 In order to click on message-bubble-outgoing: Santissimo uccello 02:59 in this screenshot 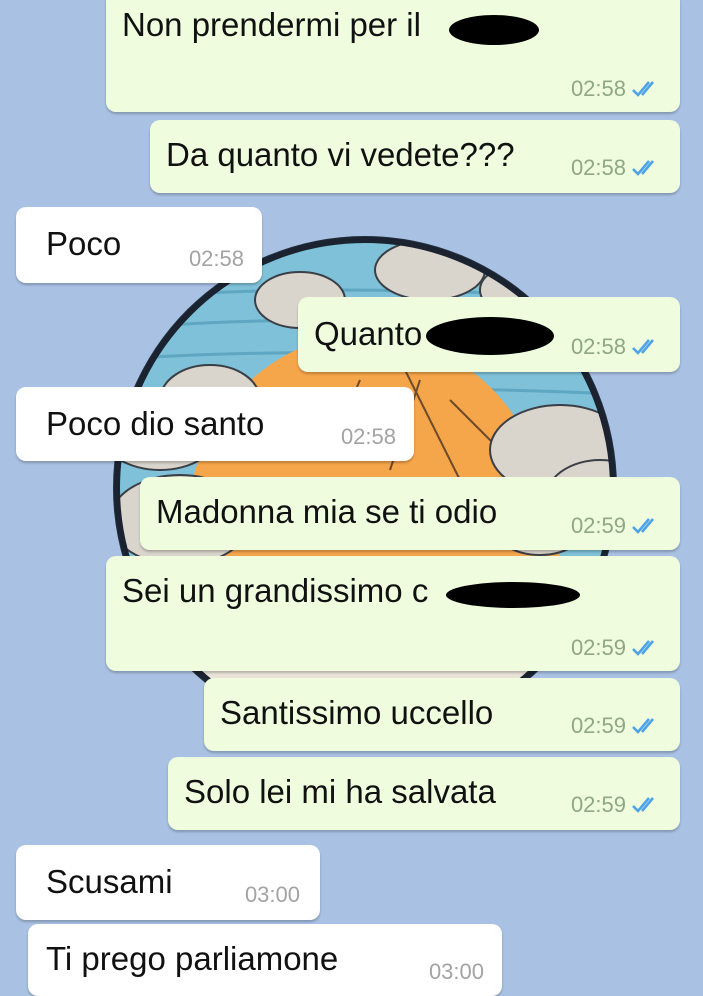, I will do `click(442, 714)`.